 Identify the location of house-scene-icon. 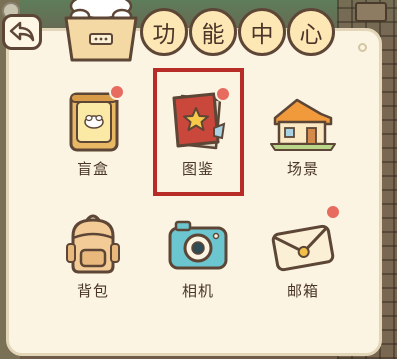
(303, 122).